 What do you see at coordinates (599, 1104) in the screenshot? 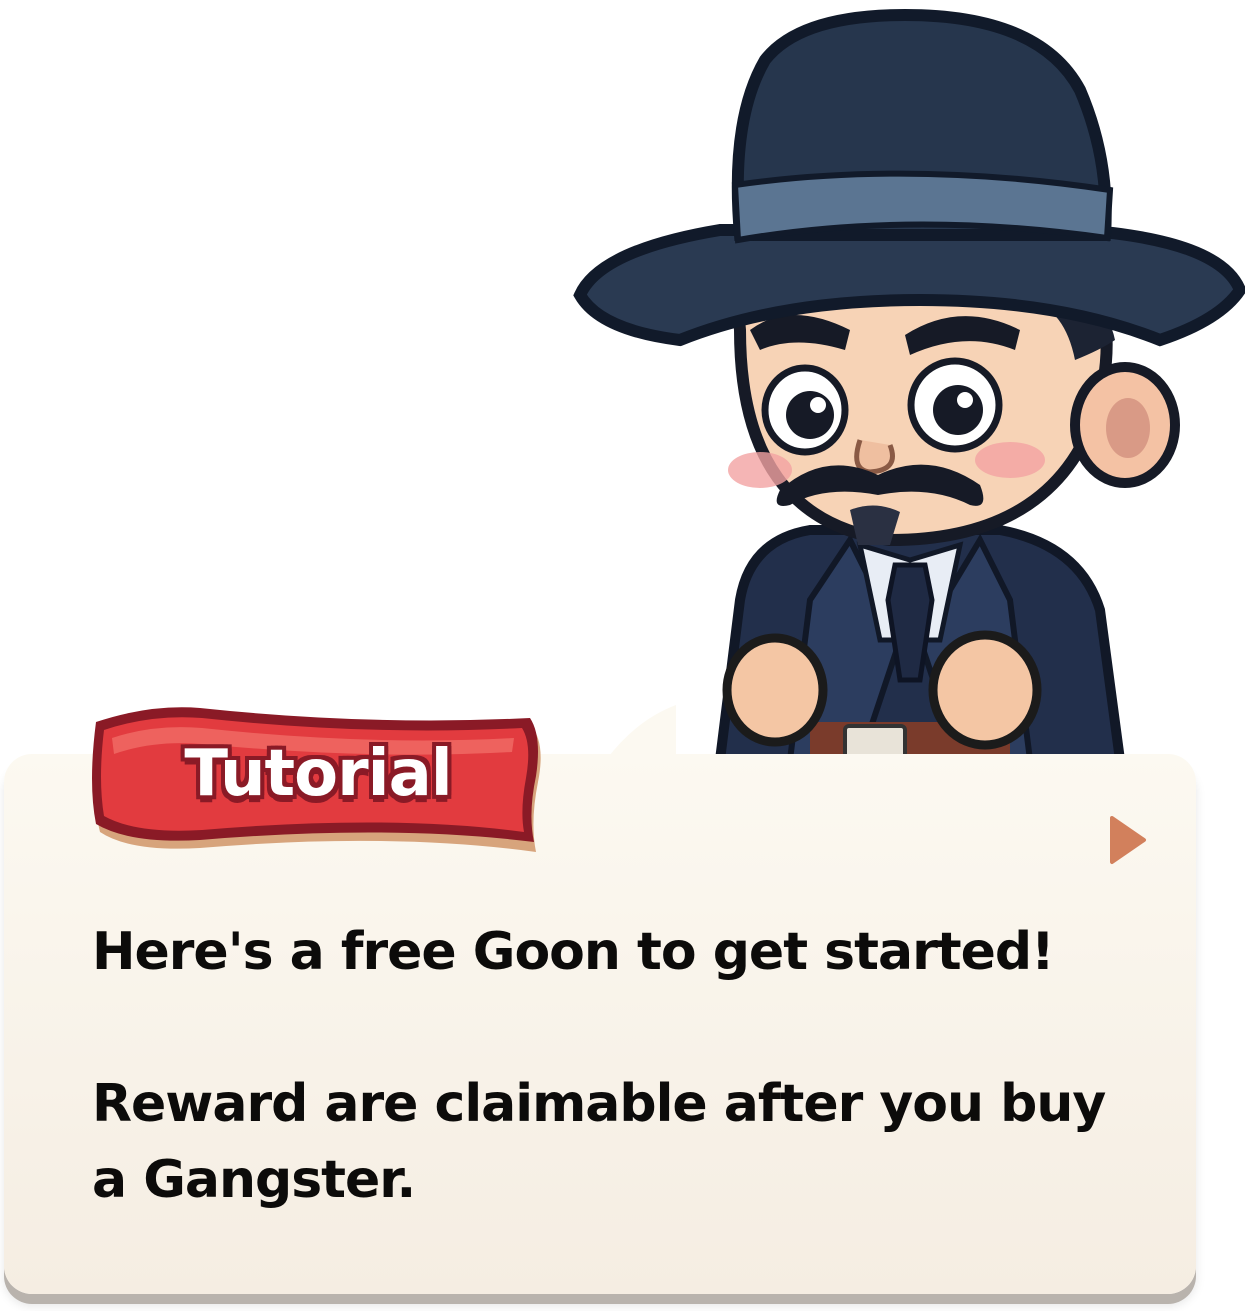
I see `message-line-2: Reward are claimable after you buy` at bounding box center [599, 1104].